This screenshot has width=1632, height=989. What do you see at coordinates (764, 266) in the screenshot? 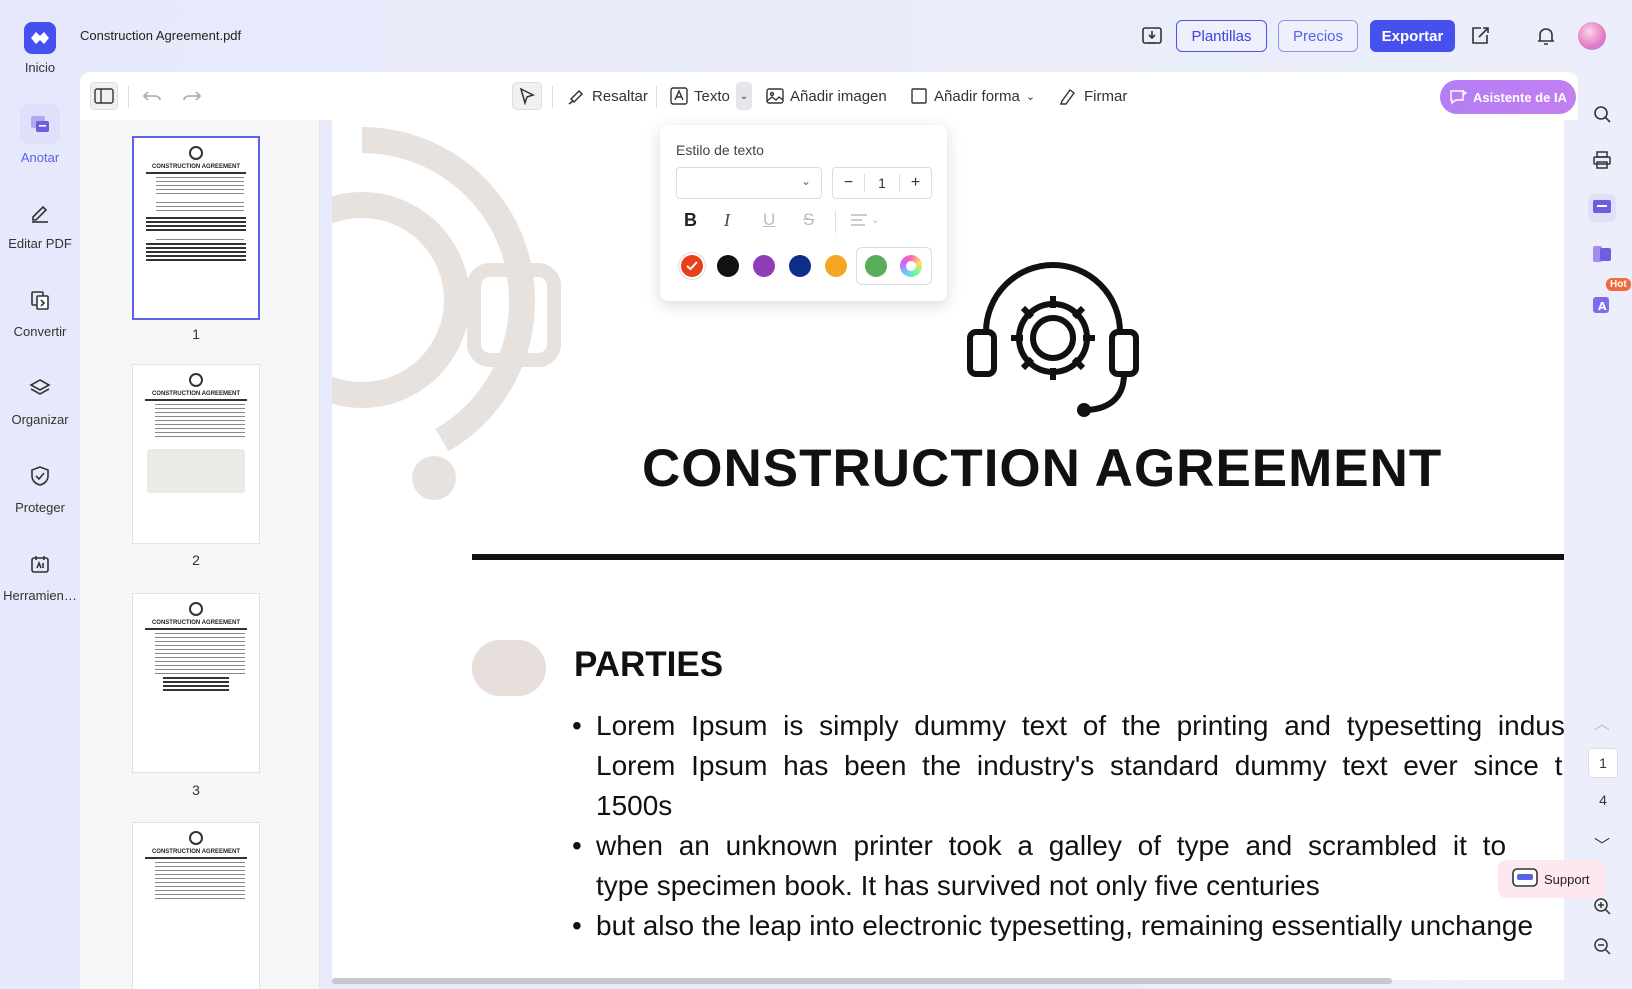
I see `color-swatch-purple` at bounding box center [764, 266].